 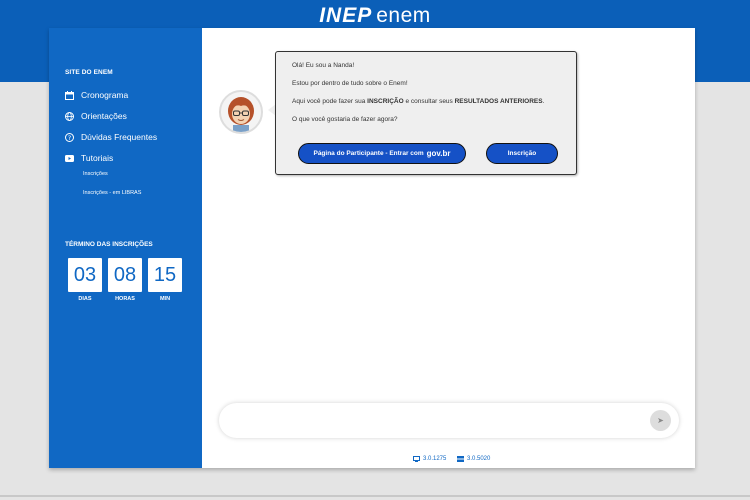 I want to click on logo-inep: INEP, so click(x=346, y=15).